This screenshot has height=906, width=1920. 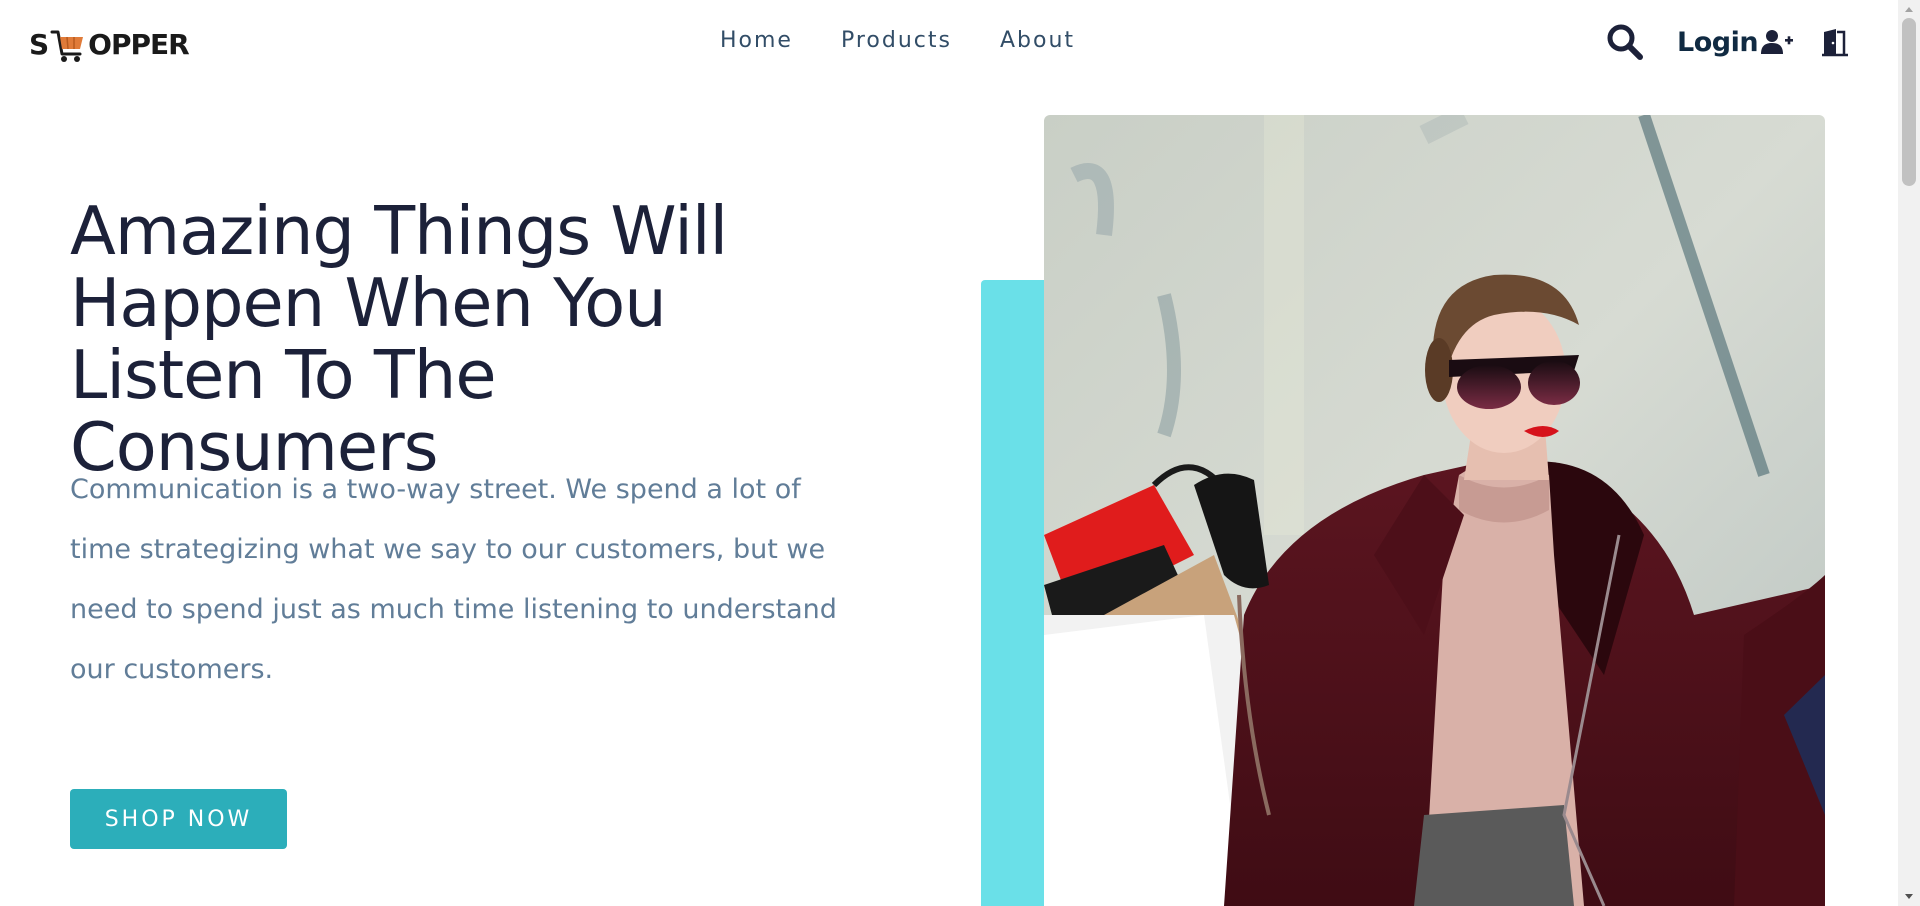 I want to click on logo-text-left: S, so click(x=39, y=44).